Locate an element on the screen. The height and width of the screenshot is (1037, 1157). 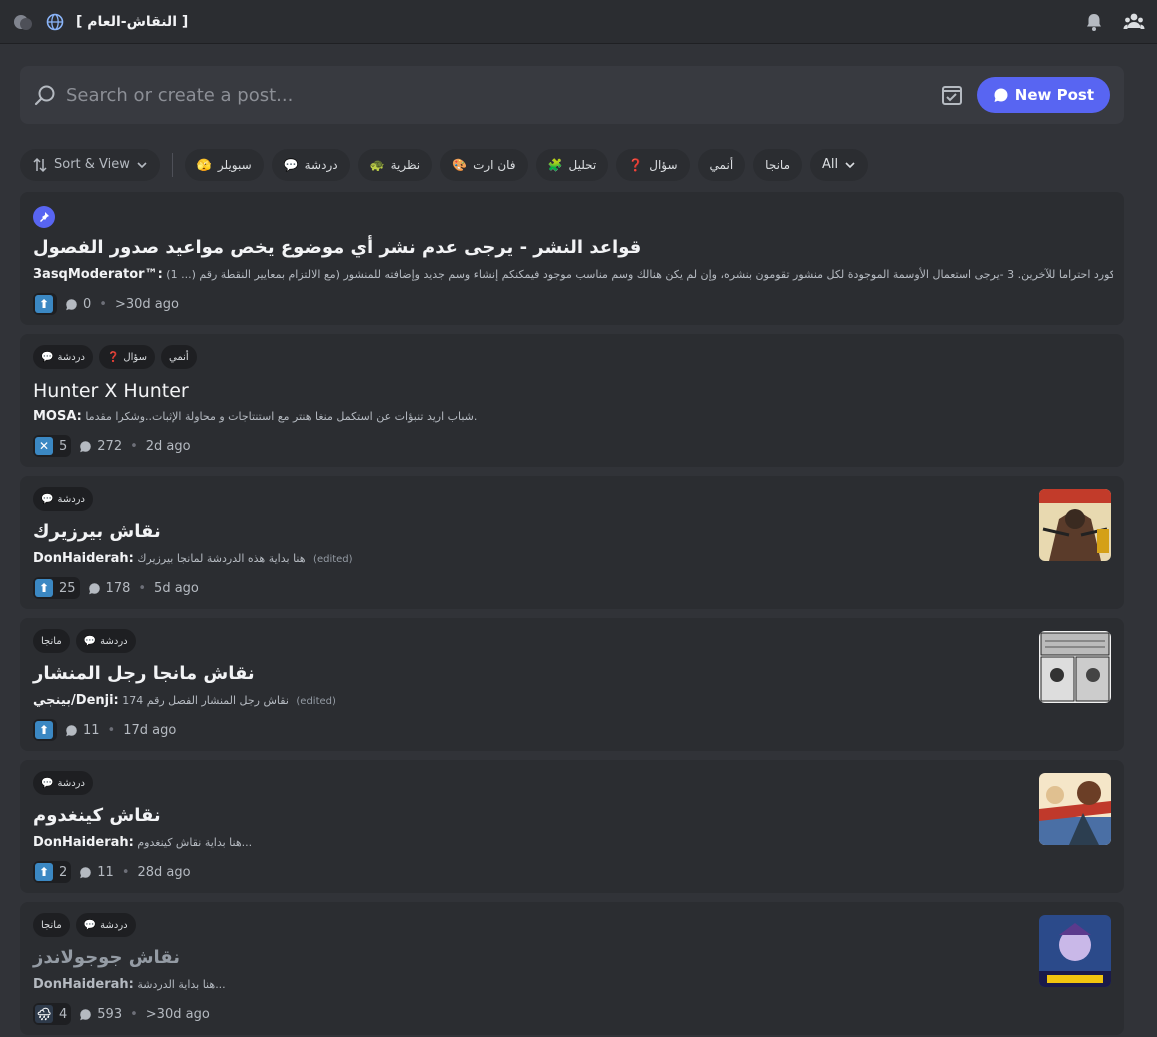
post-stats: 🌧 4 593 • >30d ago is located at coordinates (121, 1014).